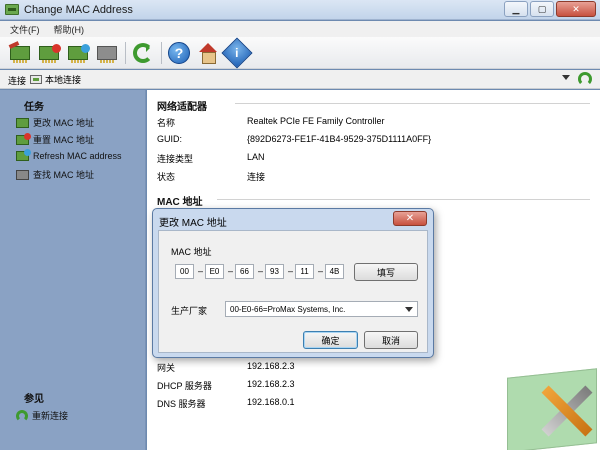  I want to click on sidebar-item-refresh-mac: Refresh MAC address, so click(69, 155).